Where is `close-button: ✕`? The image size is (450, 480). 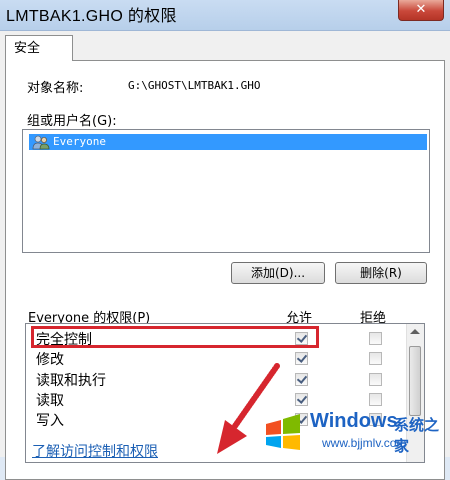
close-button: ✕ is located at coordinates (421, 10).